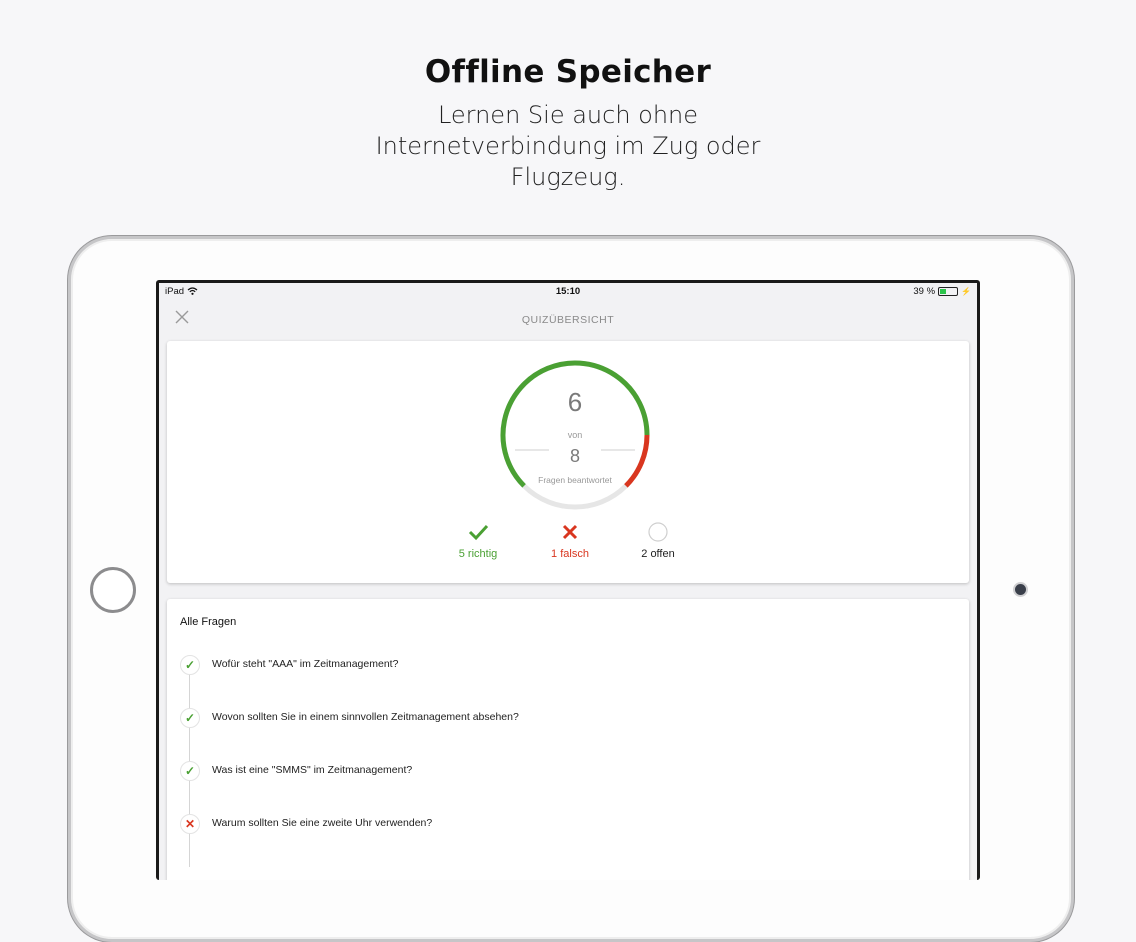  Describe the element at coordinates (305, 664) in the screenshot. I see `question-text: Wofür steht "AAA" im Zeitmanagement?` at that location.